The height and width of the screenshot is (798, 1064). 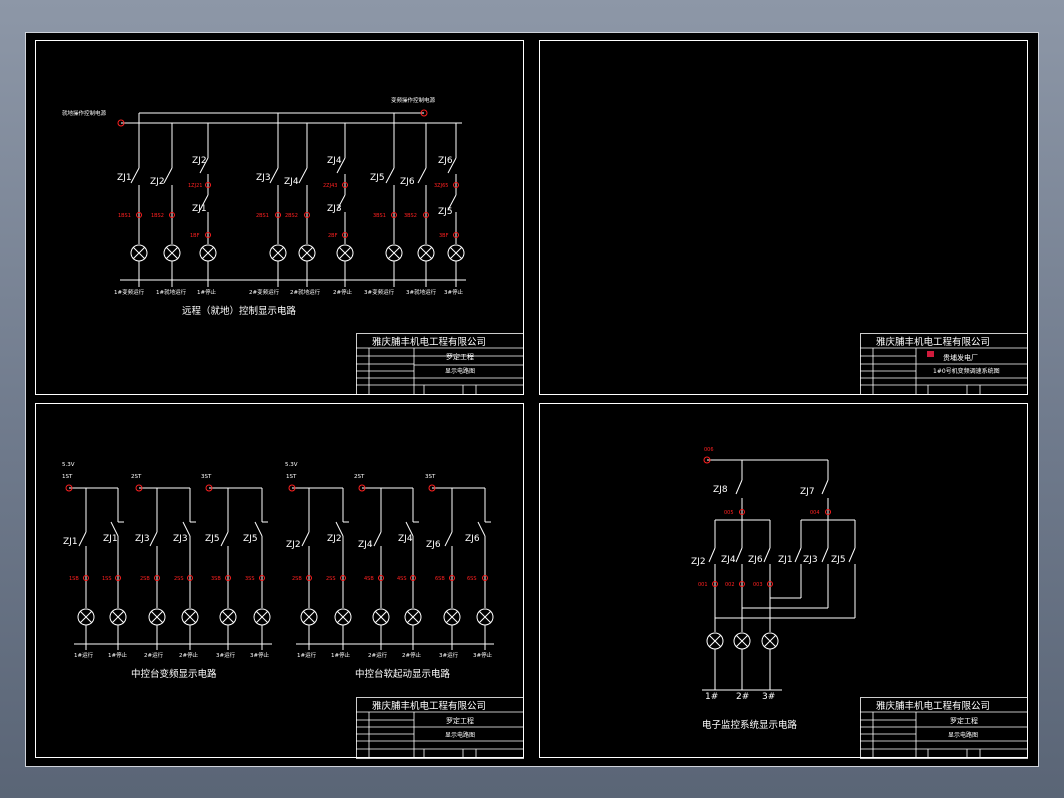 What do you see at coordinates (305, 292) in the screenshot?
I see `lamp-caption: 2#就地运行` at bounding box center [305, 292].